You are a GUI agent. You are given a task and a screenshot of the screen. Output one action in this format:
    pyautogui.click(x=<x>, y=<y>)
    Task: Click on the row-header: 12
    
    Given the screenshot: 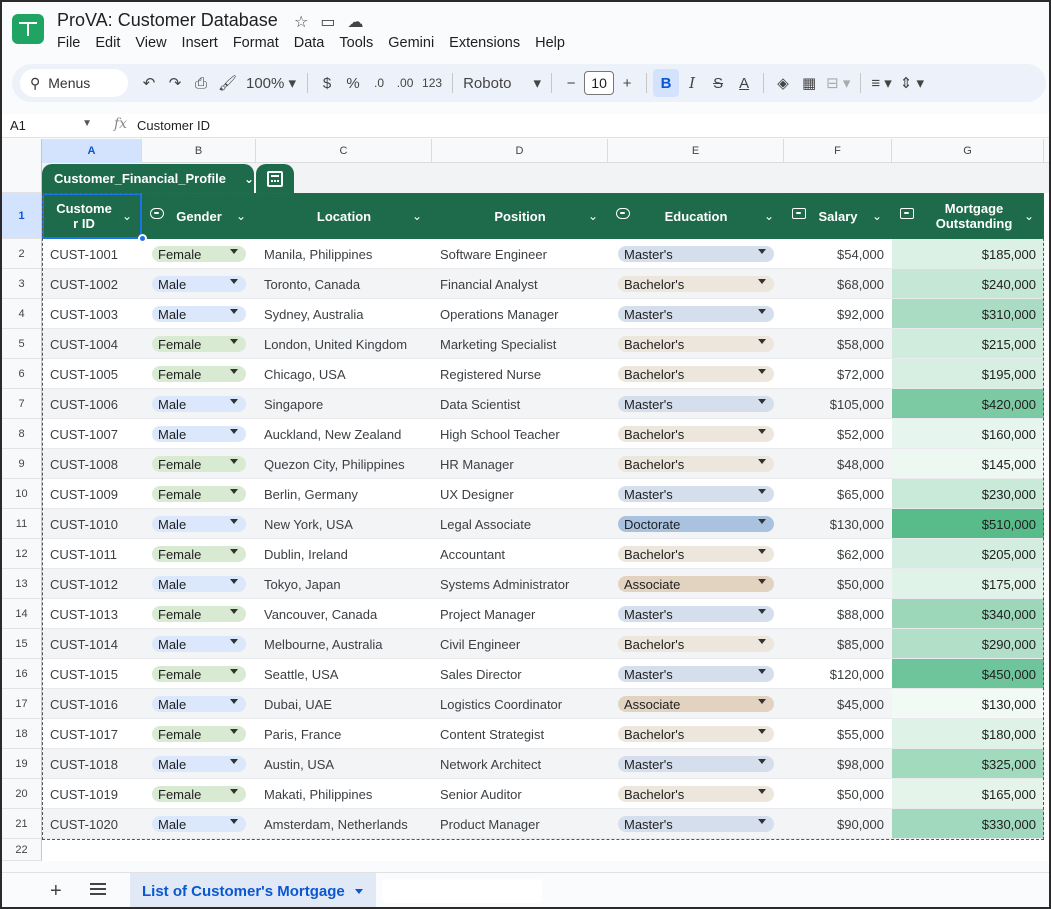 What is the action you would take?
    pyautogui.click(x=22, y=554)
    